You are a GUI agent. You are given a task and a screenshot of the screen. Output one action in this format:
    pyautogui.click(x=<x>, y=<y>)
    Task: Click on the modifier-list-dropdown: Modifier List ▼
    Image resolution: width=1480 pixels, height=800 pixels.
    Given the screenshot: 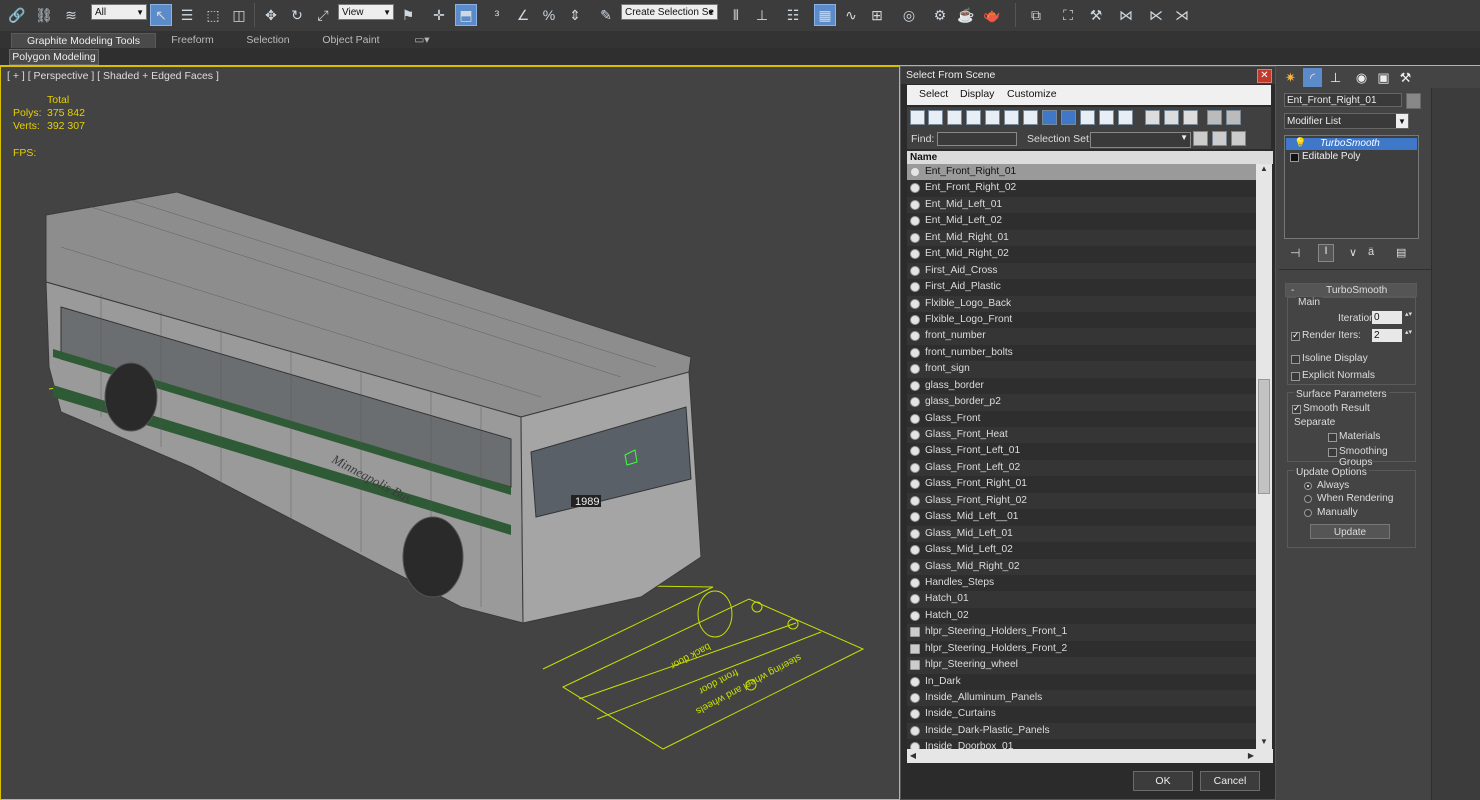 What is the action you would take?
    pyautogui.click(x=1346, y=121)
    